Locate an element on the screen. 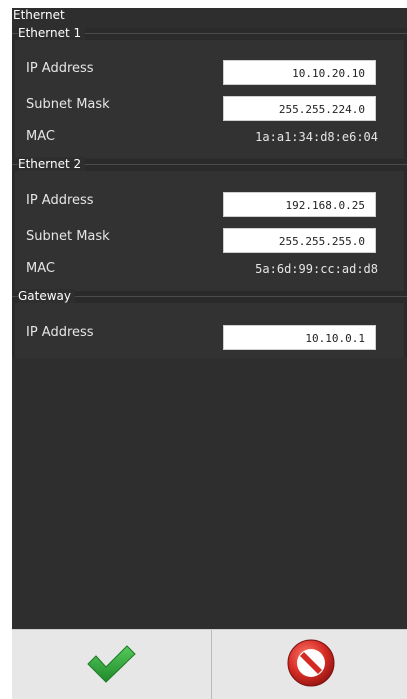 This screenshot has width=407, height=699. panel-title: Ethernet is located at coordinates (39, 15).